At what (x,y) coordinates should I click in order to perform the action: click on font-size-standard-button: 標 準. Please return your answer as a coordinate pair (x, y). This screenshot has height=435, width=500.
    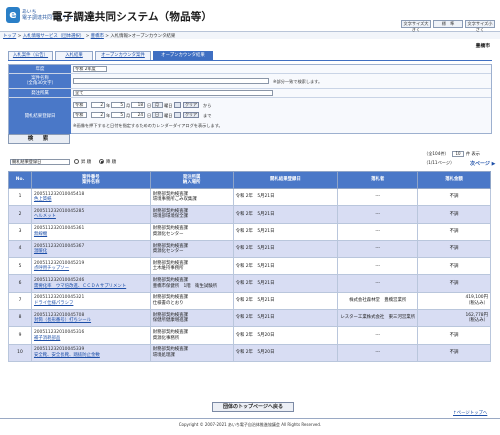
    Looking at the image, I should click on (448, 24).